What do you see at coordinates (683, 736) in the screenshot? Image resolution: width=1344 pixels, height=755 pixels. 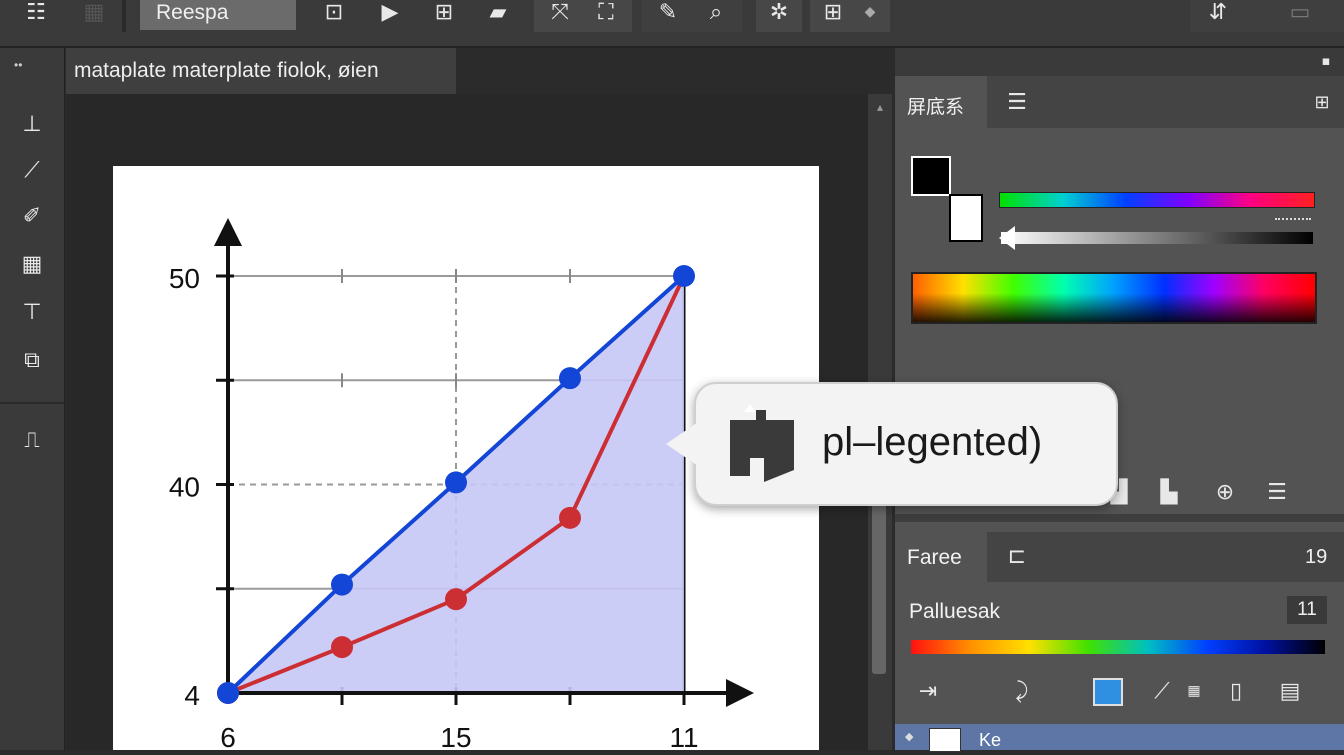 I see `x-tick-label: 11` at bounding box center [683, 736].